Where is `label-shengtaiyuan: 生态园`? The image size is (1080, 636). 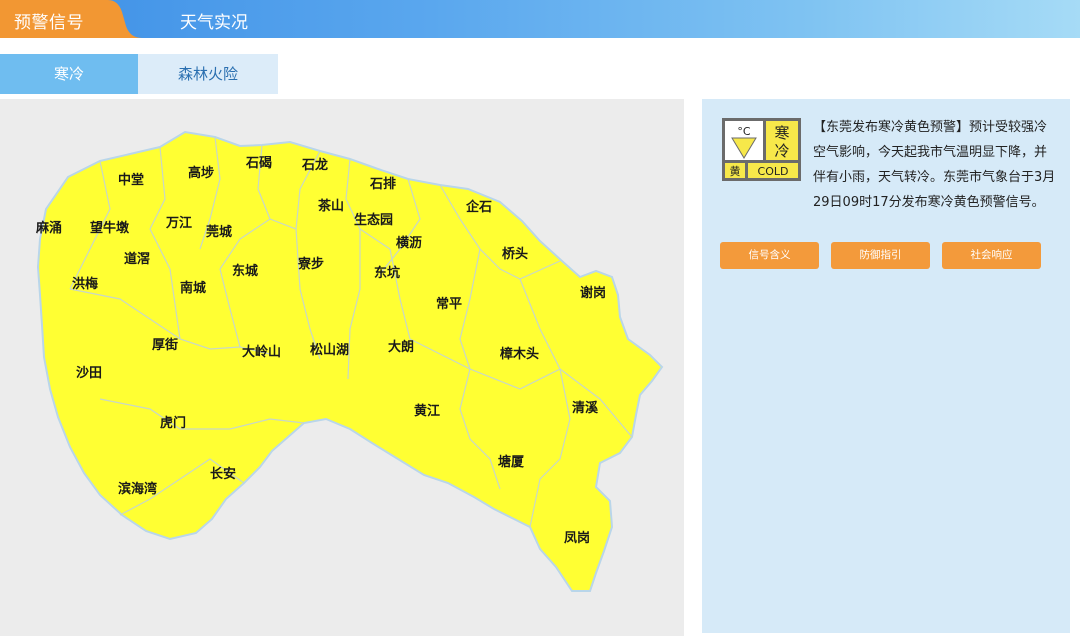
label-shengtaiyuan: 生态园 is located at coordinates (373, 220).